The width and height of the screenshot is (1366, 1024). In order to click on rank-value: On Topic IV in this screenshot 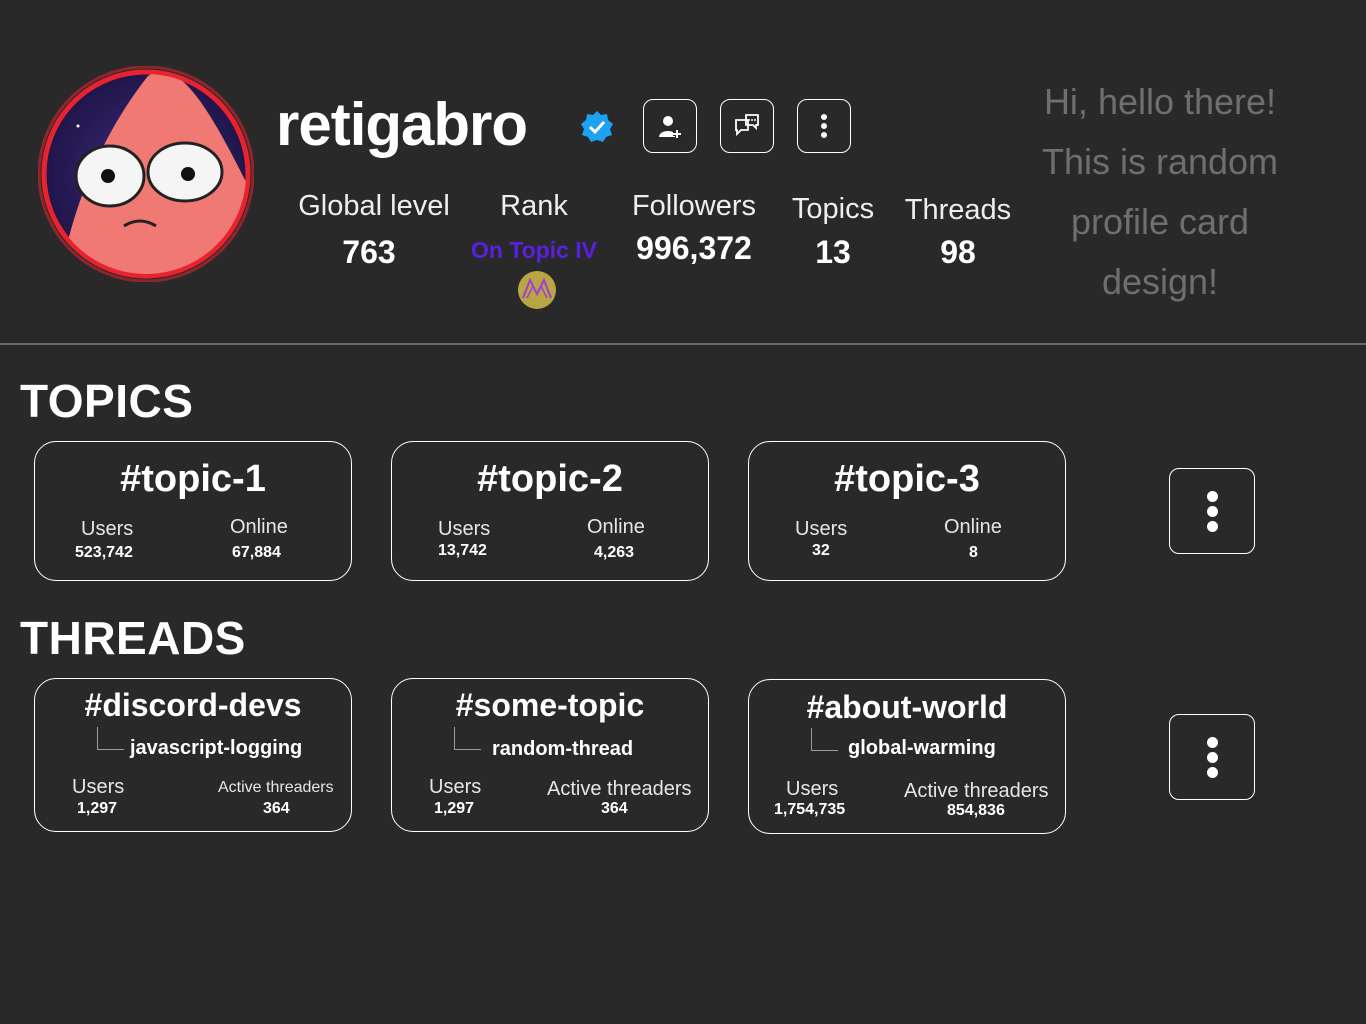, I will do `click(534, 250)`.